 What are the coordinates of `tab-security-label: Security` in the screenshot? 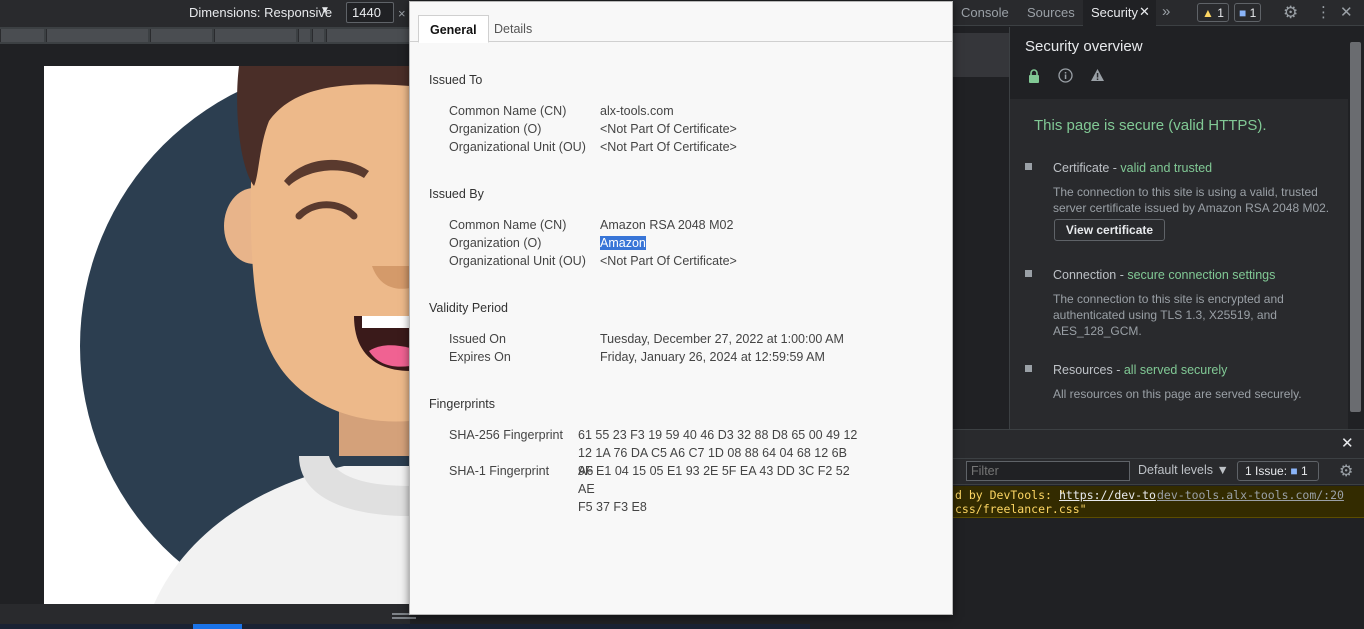 It's located at (1114, 12).